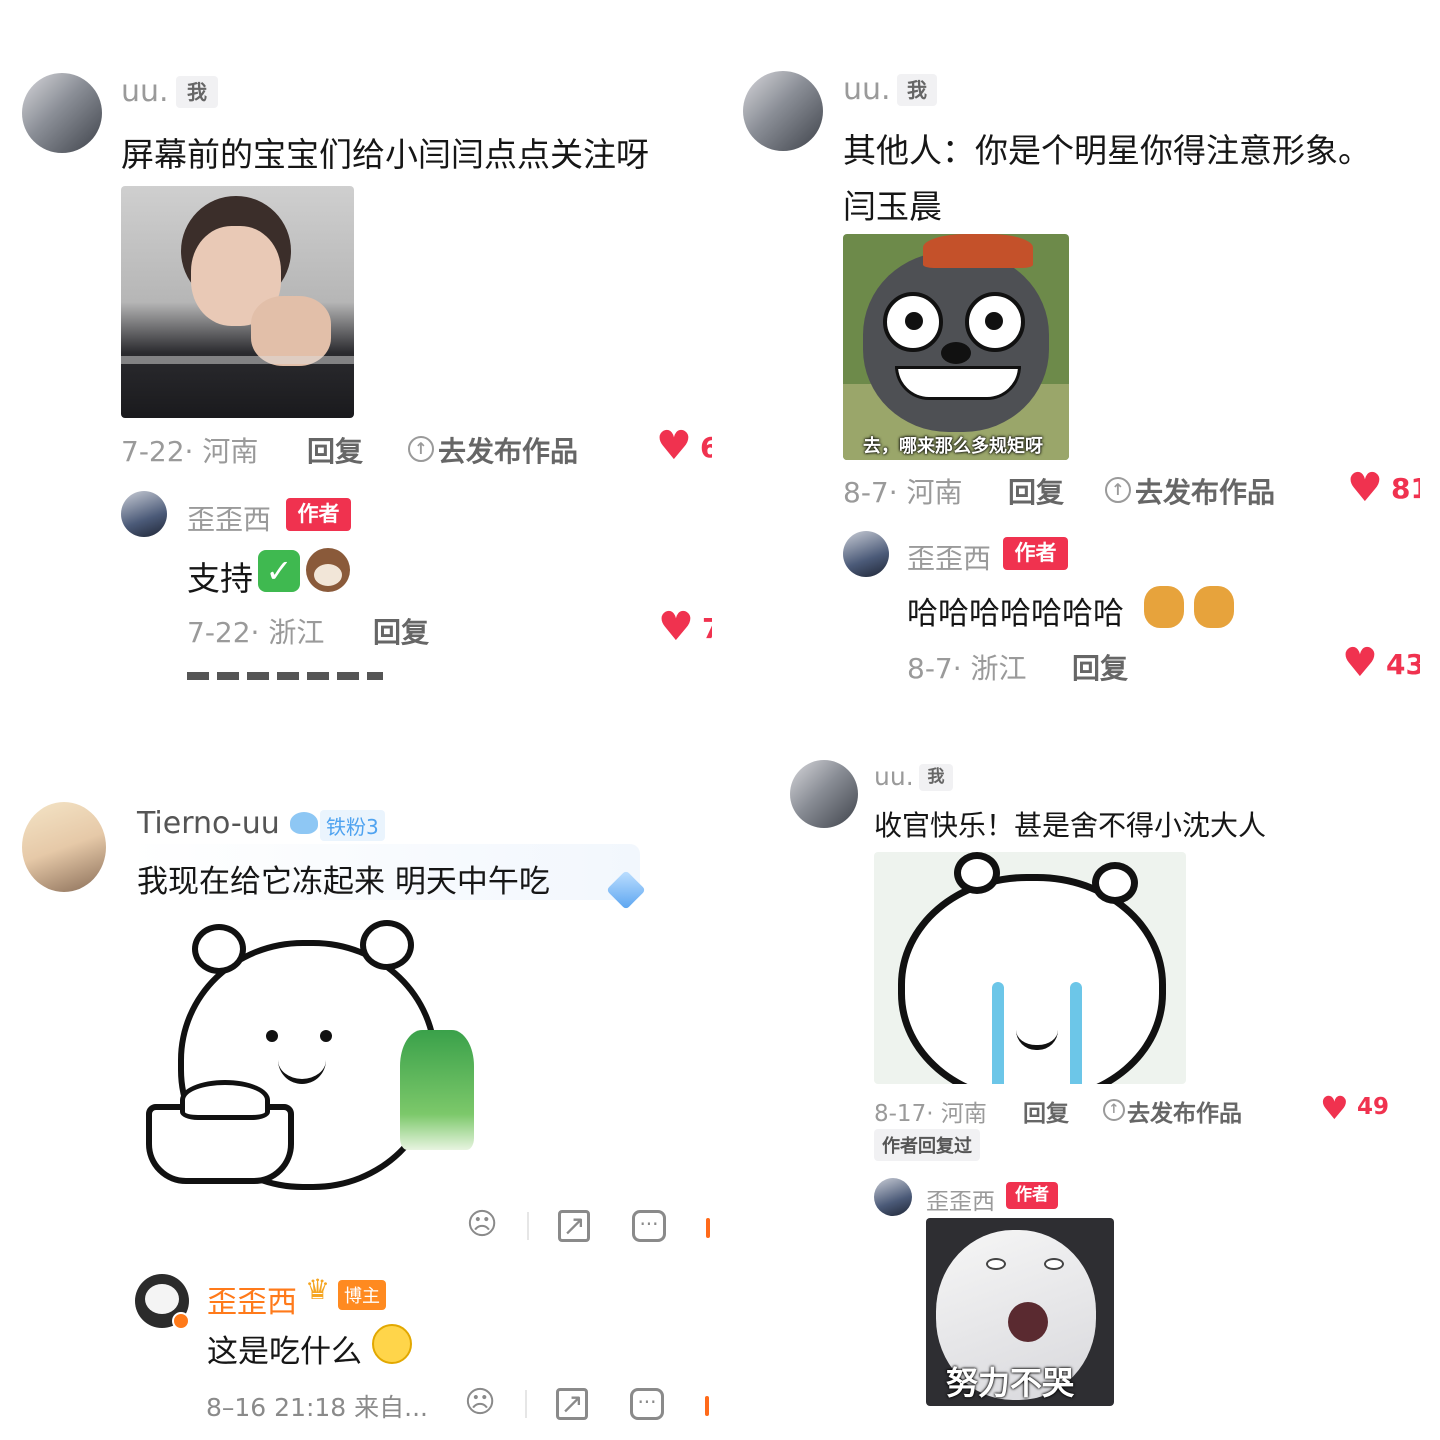 The image size is (1440, 1440). What do you see at coordinates (328, 570) in the screenshot?
I see `dog-emoji` at bounding box center [328, 570].